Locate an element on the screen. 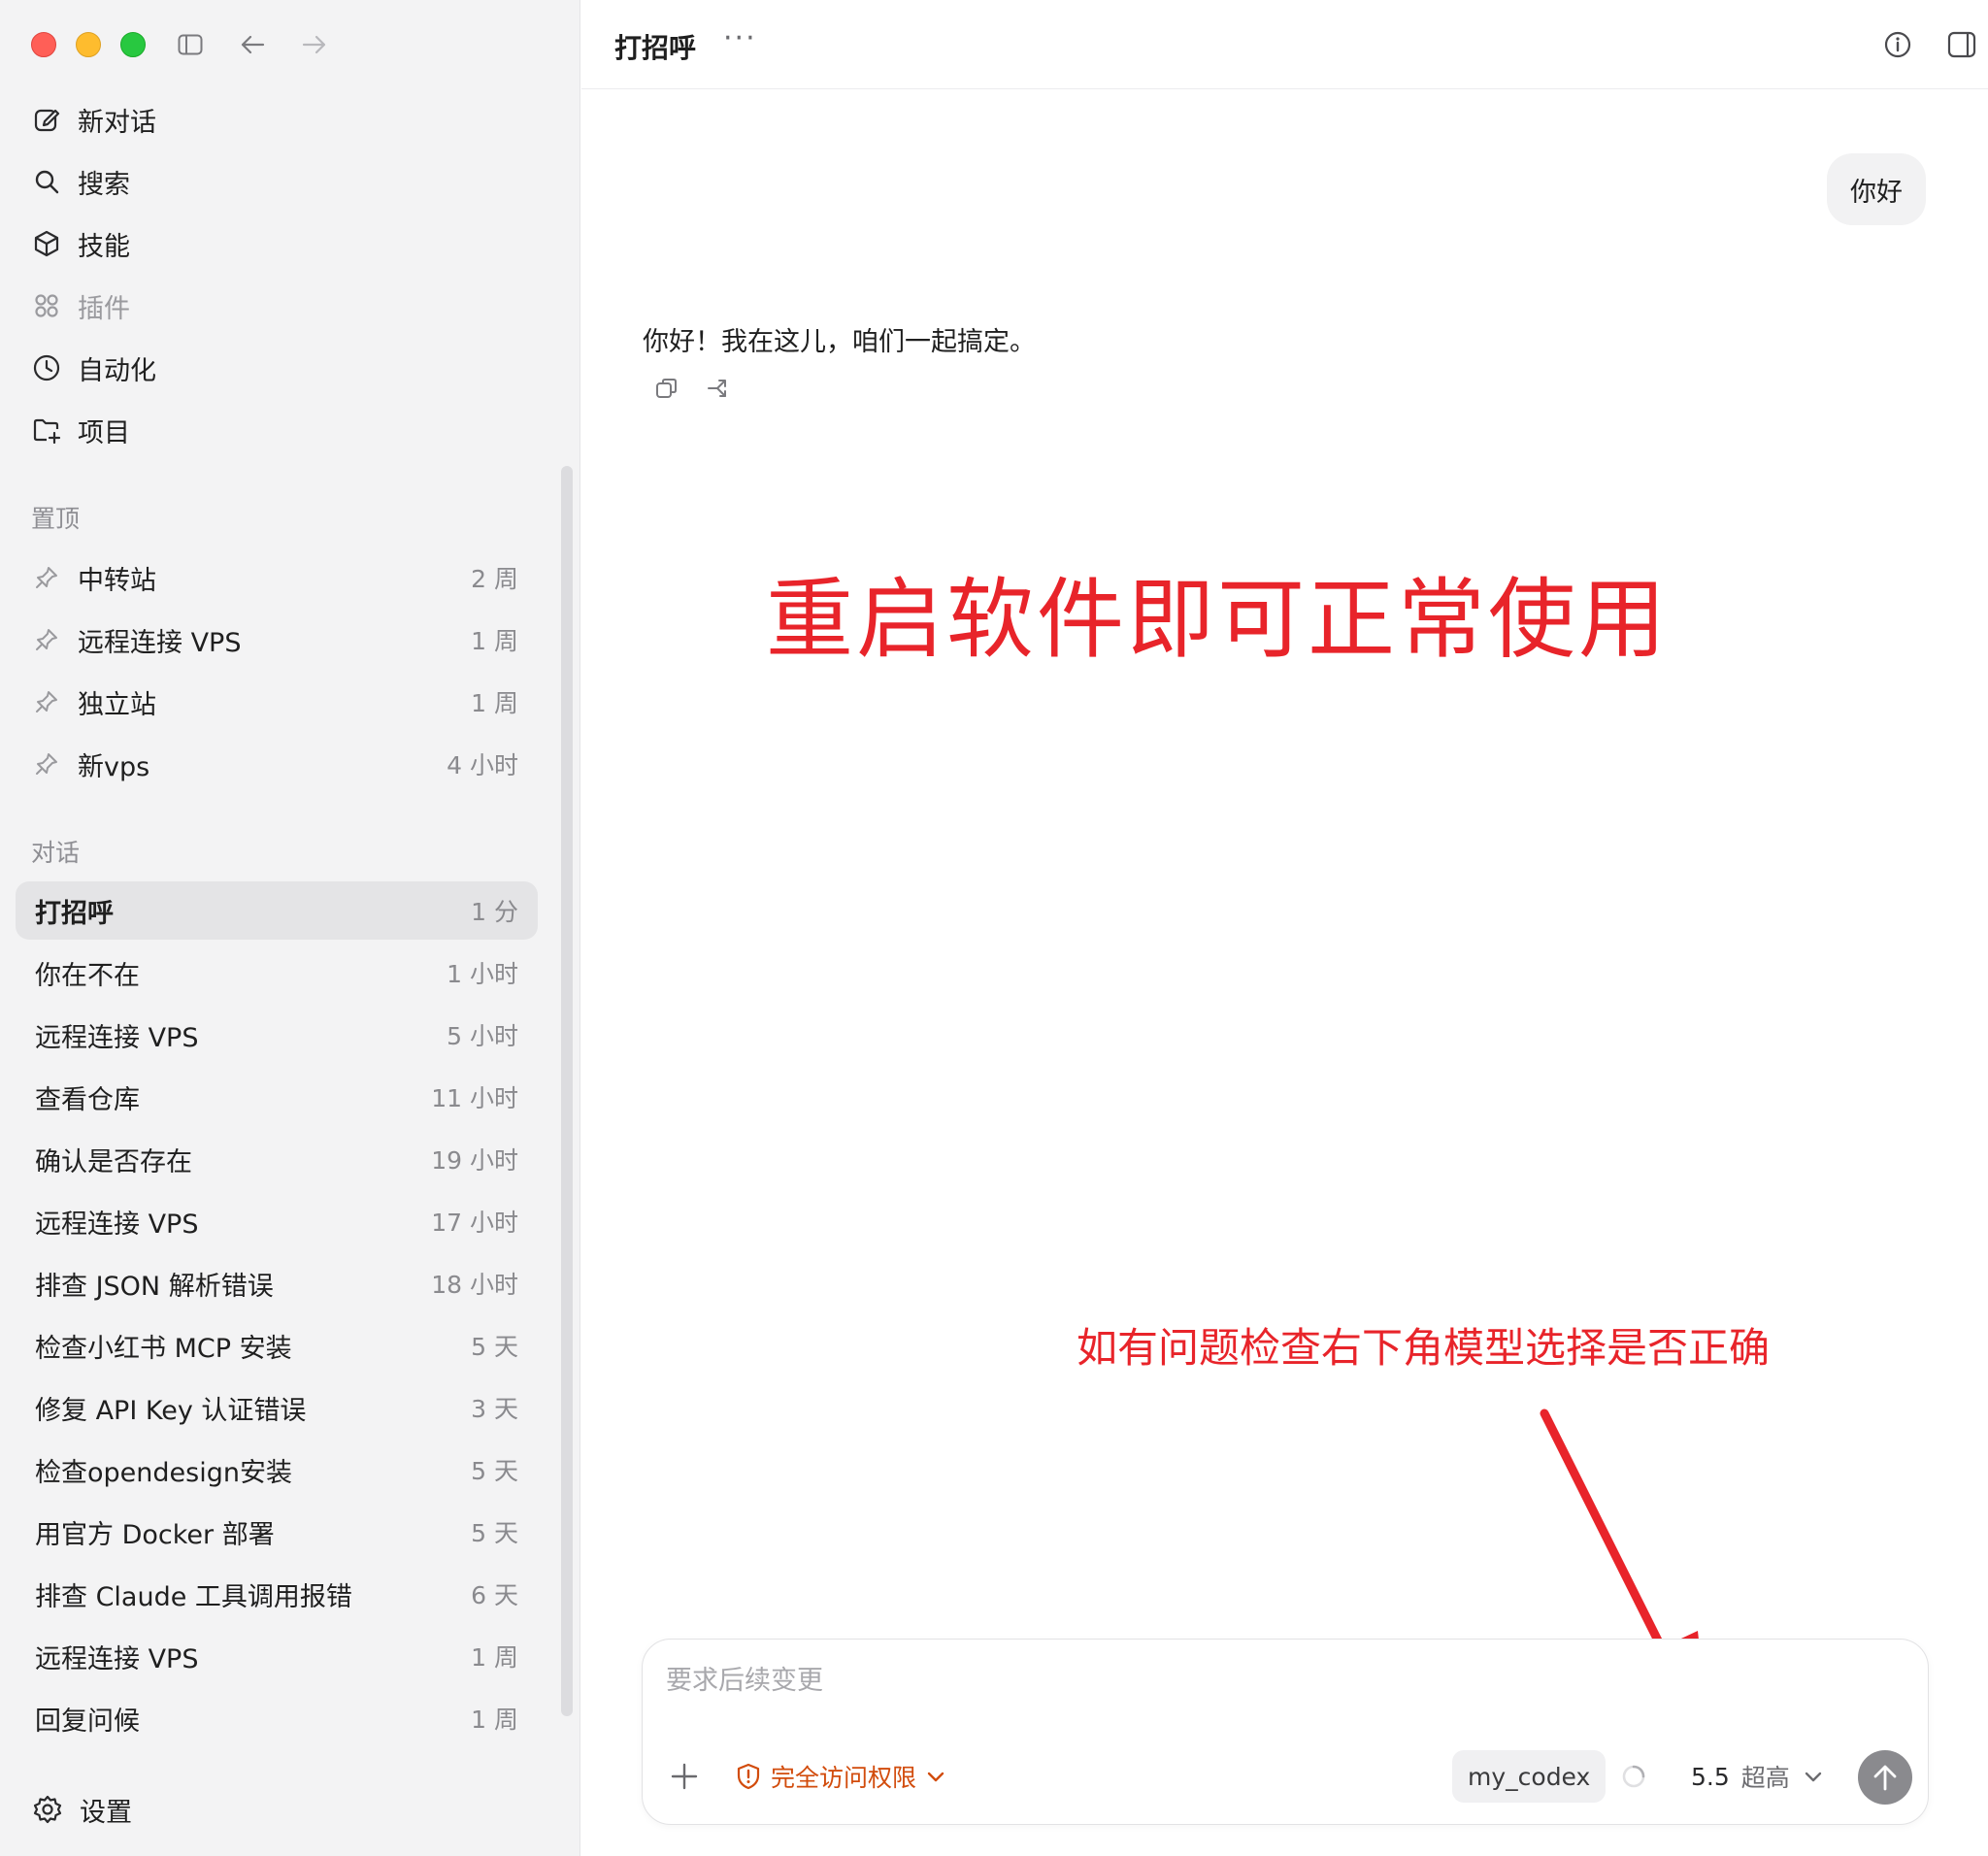 This screenshot has height=1856, width=1988. arrow-up-icon is located at coordinates (1885, 1778).